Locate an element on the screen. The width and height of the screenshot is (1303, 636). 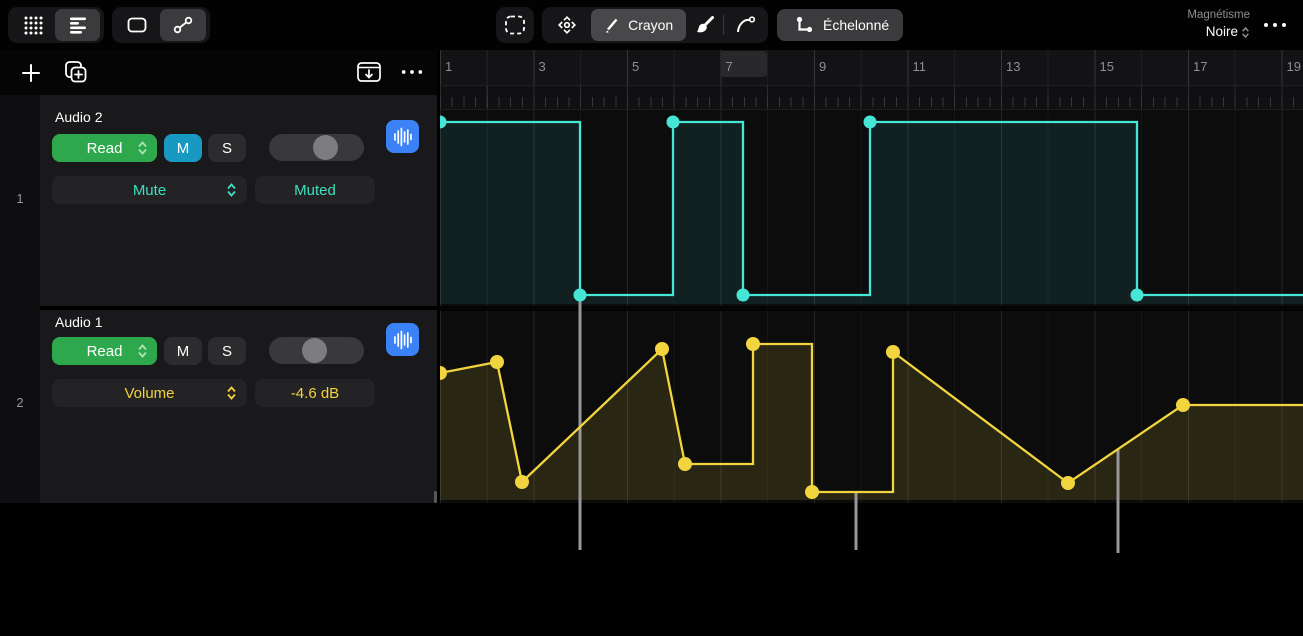
ruler-bar-number: 15 is located at coordinates (1106, 66).